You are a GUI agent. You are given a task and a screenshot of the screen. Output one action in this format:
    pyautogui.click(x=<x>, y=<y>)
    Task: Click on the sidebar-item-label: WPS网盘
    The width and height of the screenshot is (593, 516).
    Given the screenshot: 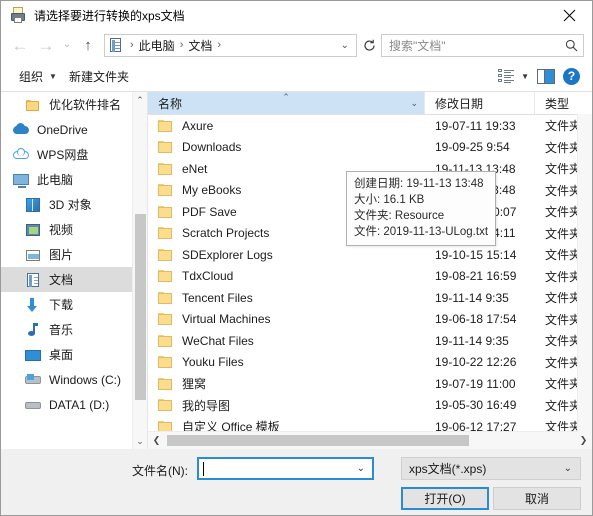 What is the action you would take?
    pyautogui.click(x=63, y=155)
    